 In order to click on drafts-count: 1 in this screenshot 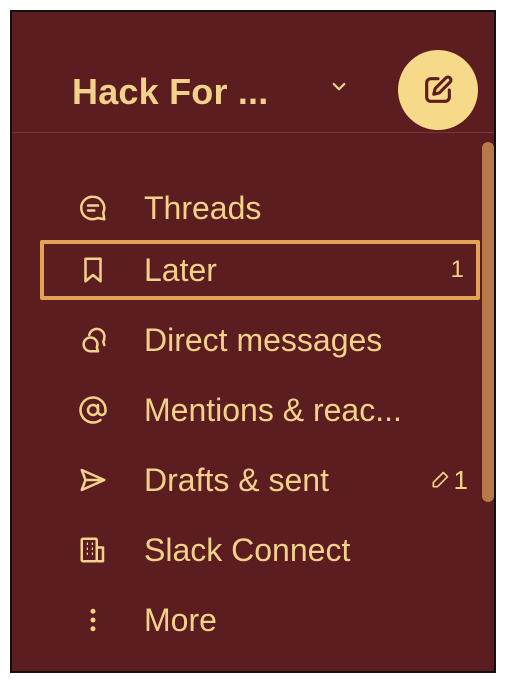, I will do `click(460, 479)`.